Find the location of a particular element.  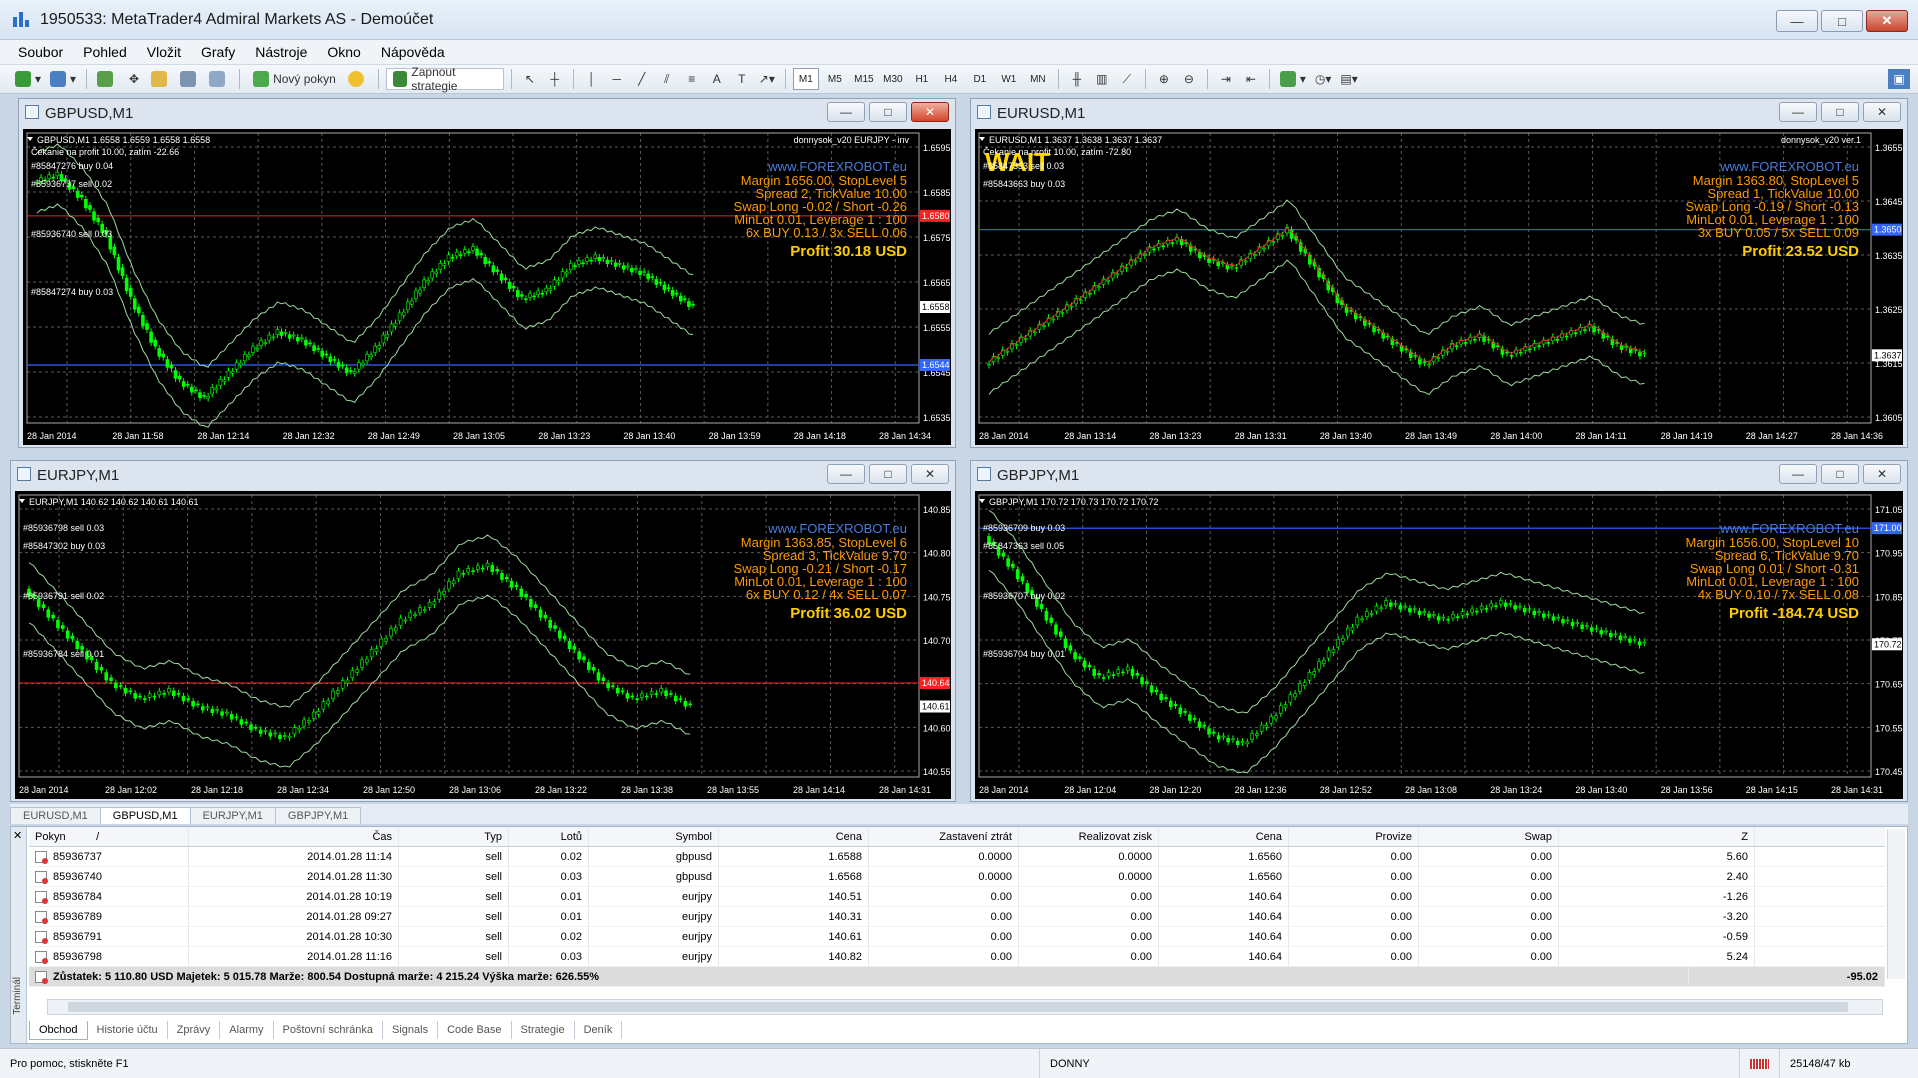

candlestick-icon: ▥ is located at coordinates (1102, 79).